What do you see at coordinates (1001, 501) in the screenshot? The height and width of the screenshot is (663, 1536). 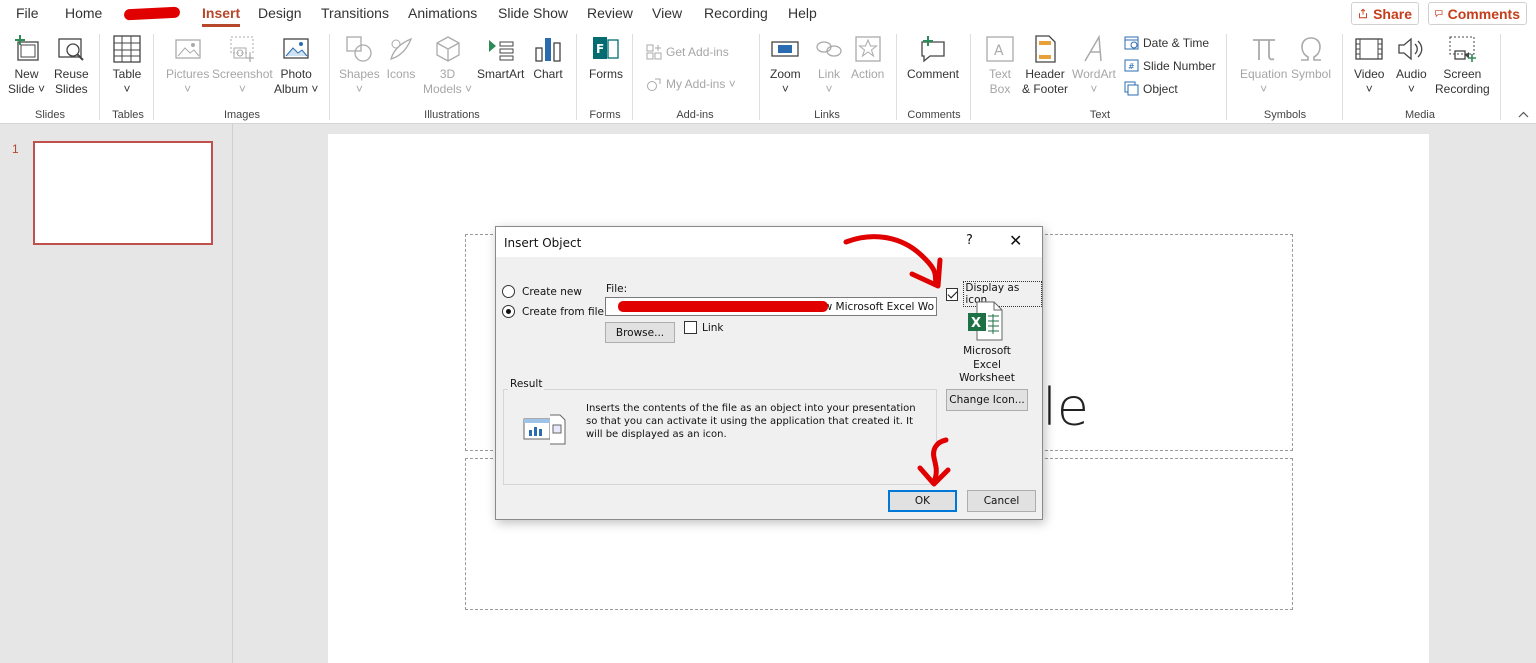 I see `cancel-button: Cancel` at bounding box center [1001, 501].